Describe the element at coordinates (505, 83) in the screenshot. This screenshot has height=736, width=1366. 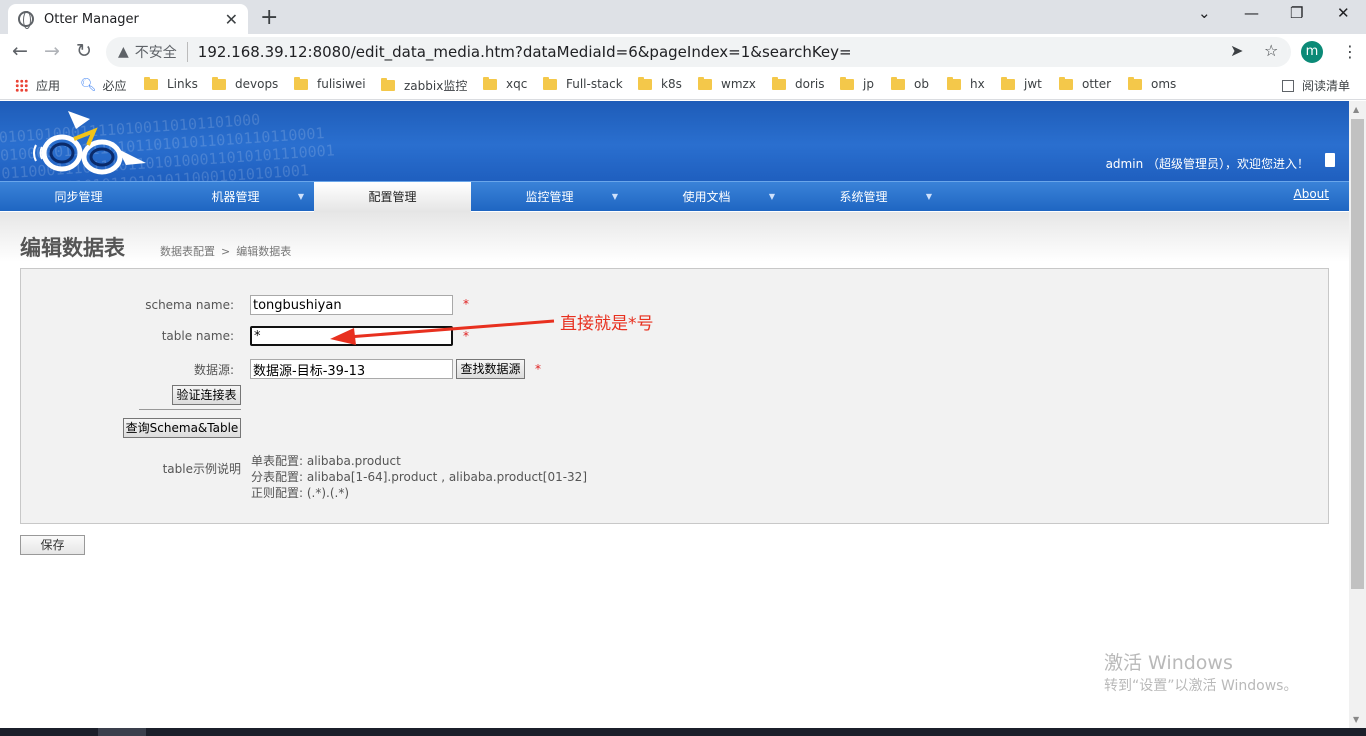
I see `bookmark-xqc: xqc` at that location.